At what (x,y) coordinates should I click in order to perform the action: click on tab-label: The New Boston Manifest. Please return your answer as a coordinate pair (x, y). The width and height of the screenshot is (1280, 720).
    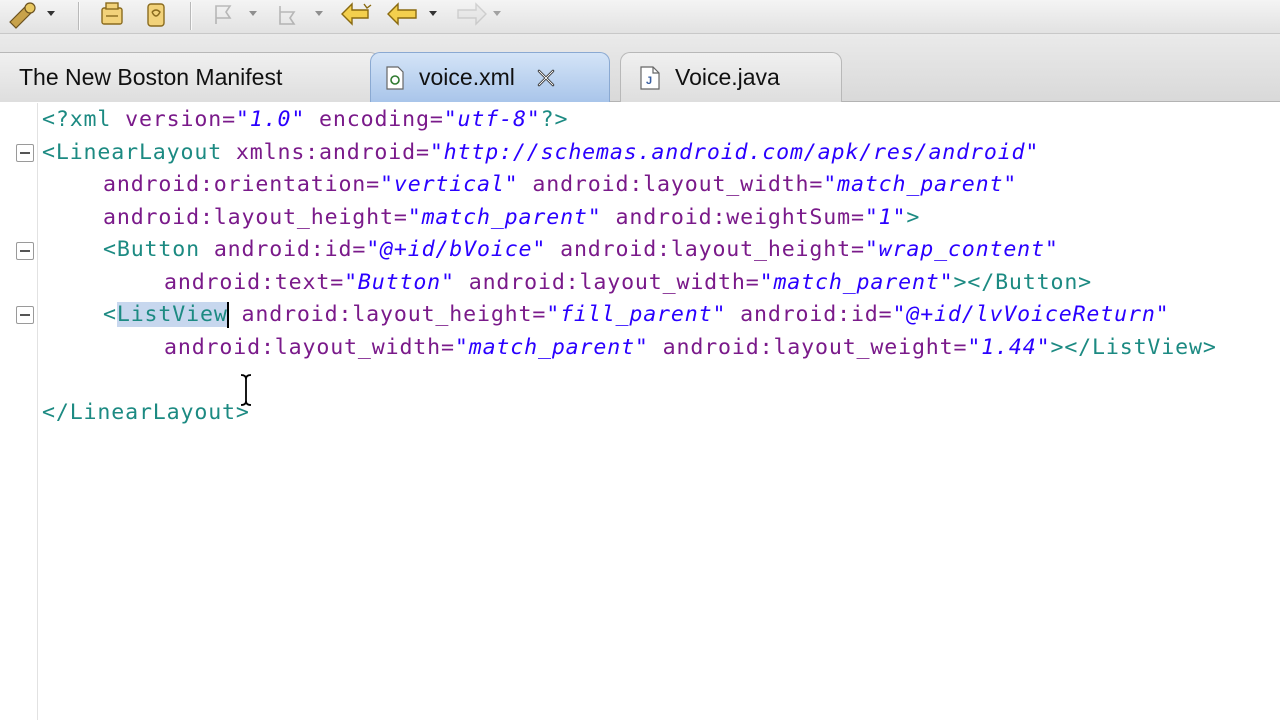
    Looking at the image, I should click on (151, 77).